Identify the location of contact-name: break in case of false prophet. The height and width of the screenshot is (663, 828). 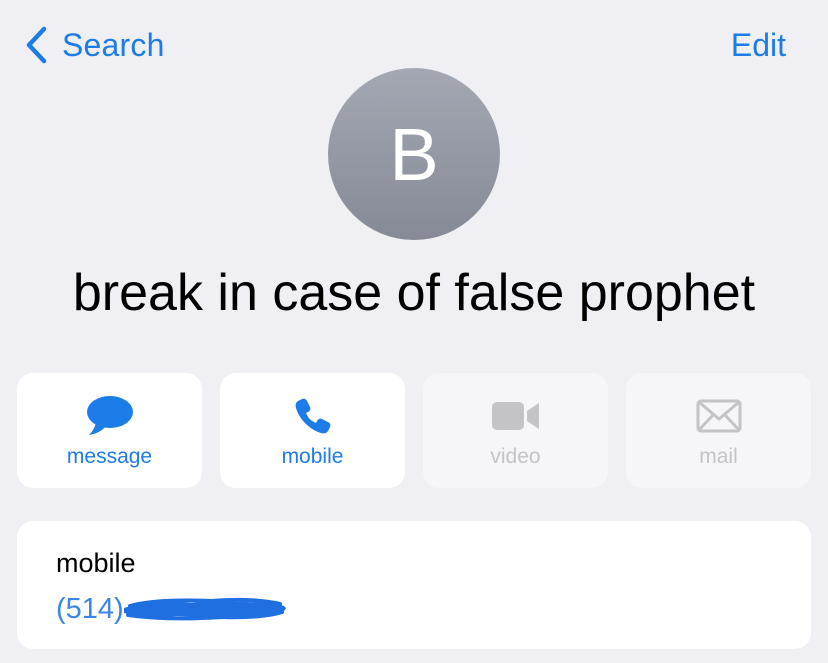
(414, 293).